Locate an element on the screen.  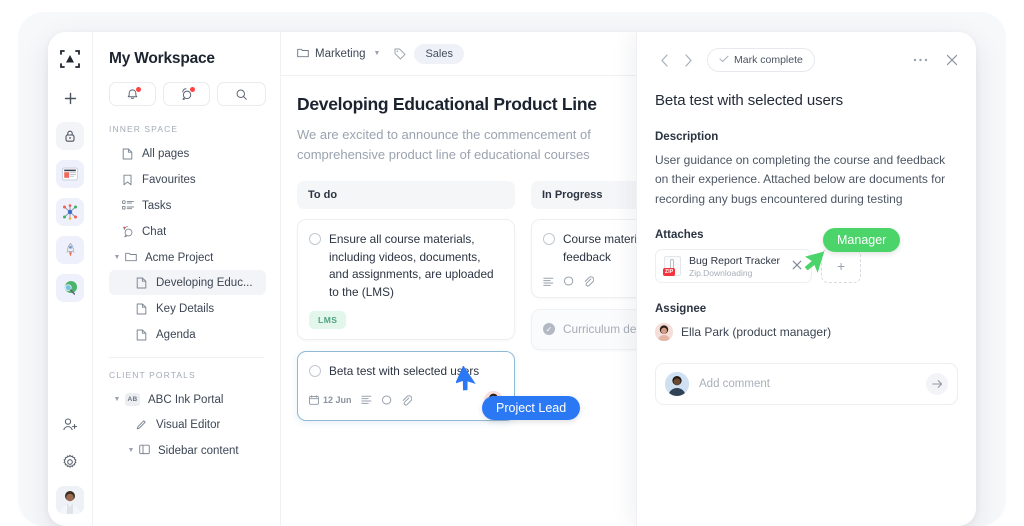
rail-user-avatar is located at coordinates (70, 500).